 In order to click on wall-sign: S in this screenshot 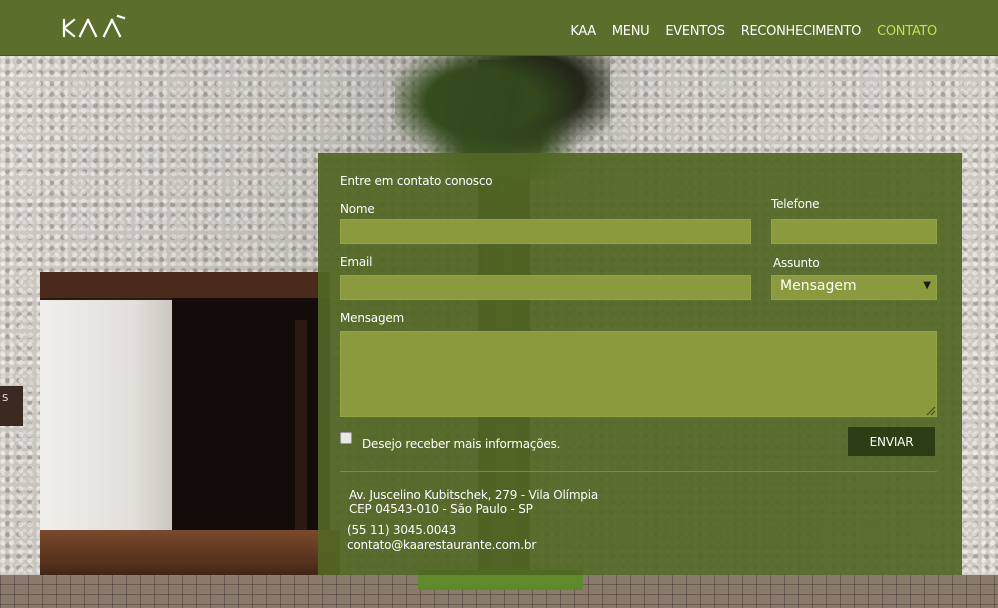, I will do `click(11, 406)`.